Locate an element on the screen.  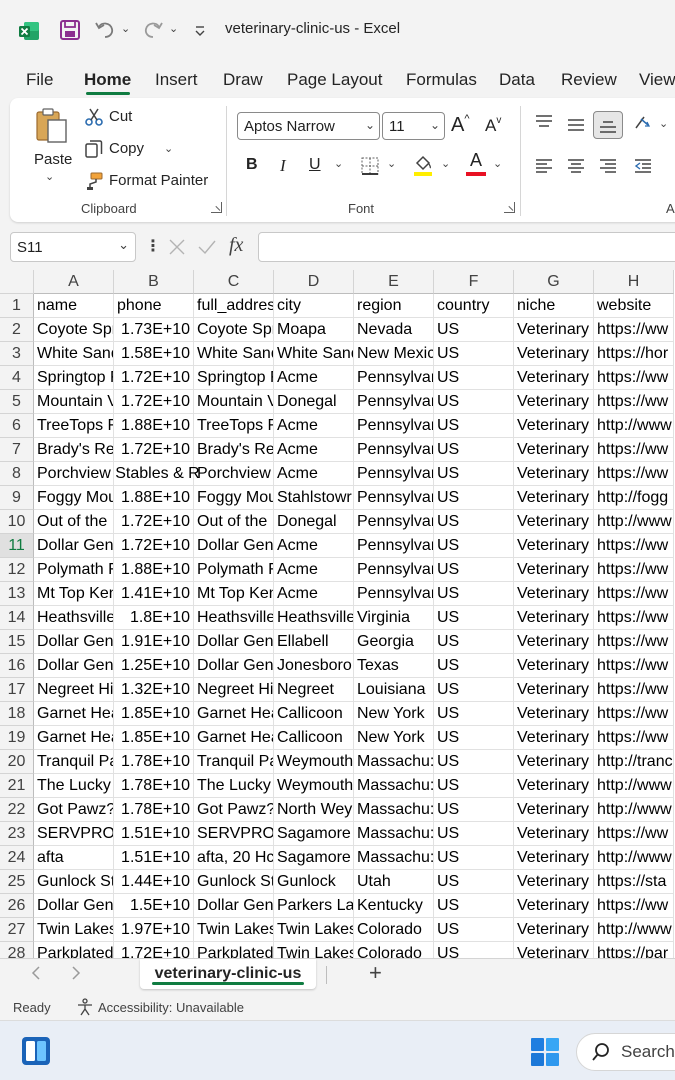
table-cell: Brady's Res is located at coordinates (234, 450).